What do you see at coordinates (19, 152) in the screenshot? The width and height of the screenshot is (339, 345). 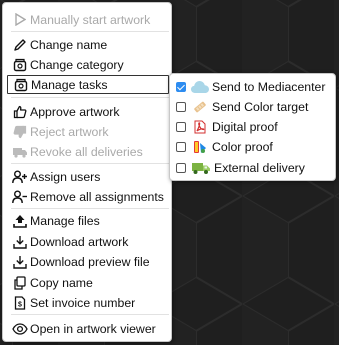 I see `revoke-deliveries-icon` at bounding box center [19, 152].